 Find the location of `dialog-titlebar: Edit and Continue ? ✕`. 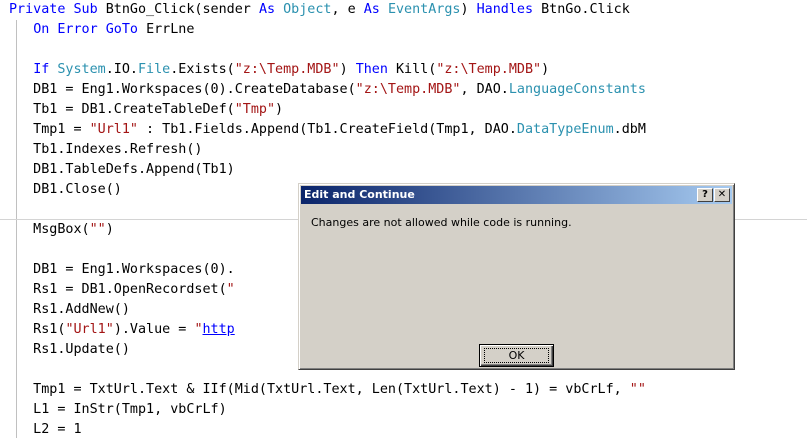

dialog-titlebar: Edit and Continue ? ✕ is located at coordinates (516, 195).